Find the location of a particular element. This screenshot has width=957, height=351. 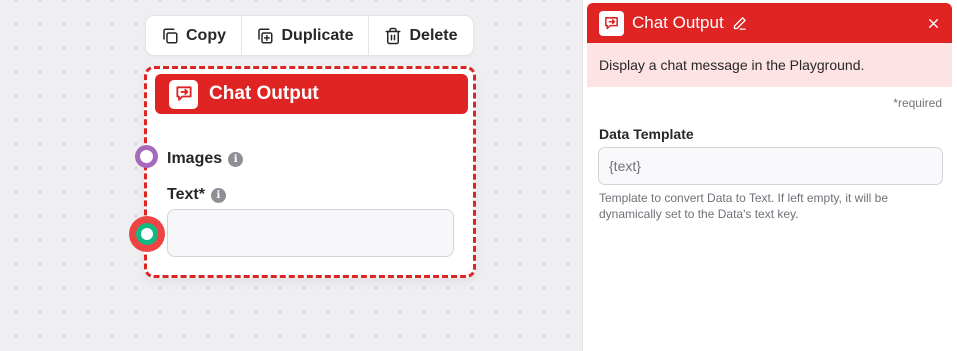

copy-label: Copy is located at coordinates (206, 35).